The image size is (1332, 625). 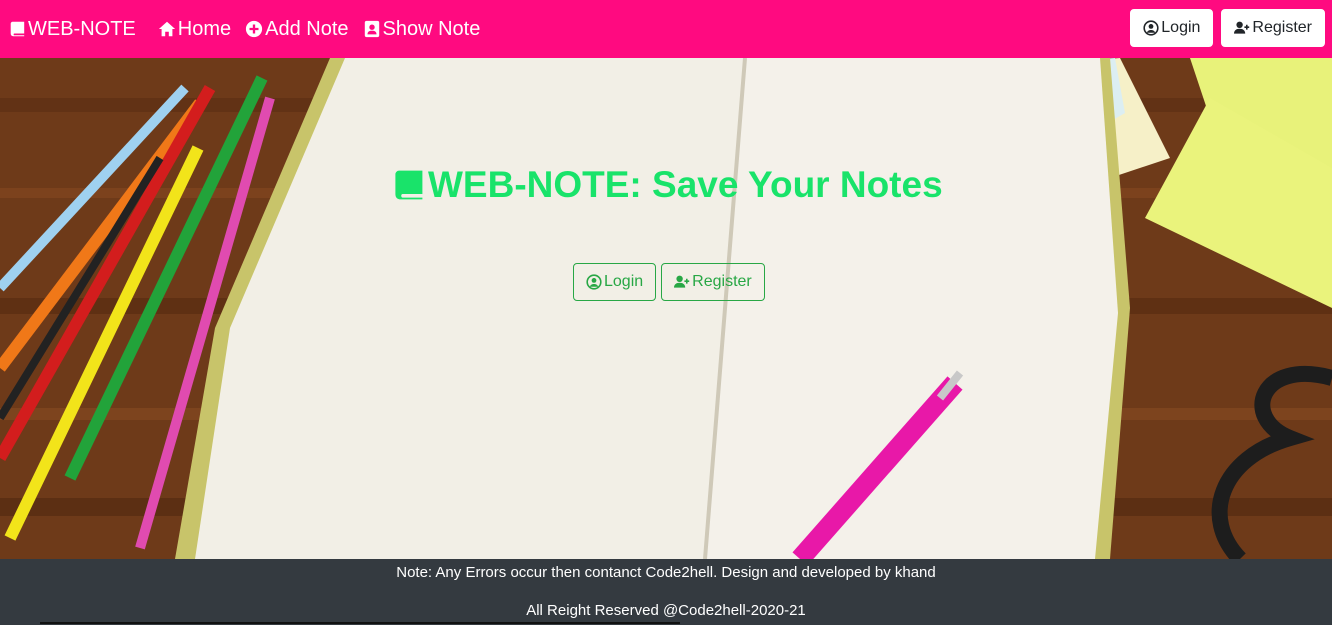 I want to click on hero-login-button: Login, so click(x=615, y=282).